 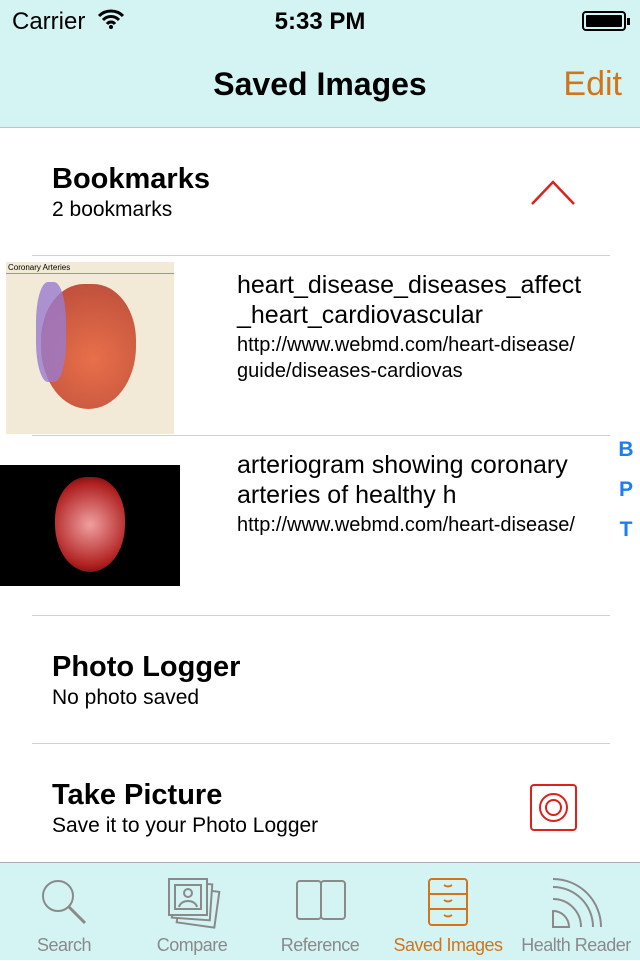 What do you see at coordinates (90, 348) in the screenshot?
I see `heart-thumbnail: Coronary Arteries` at bounding box center [90, 348].